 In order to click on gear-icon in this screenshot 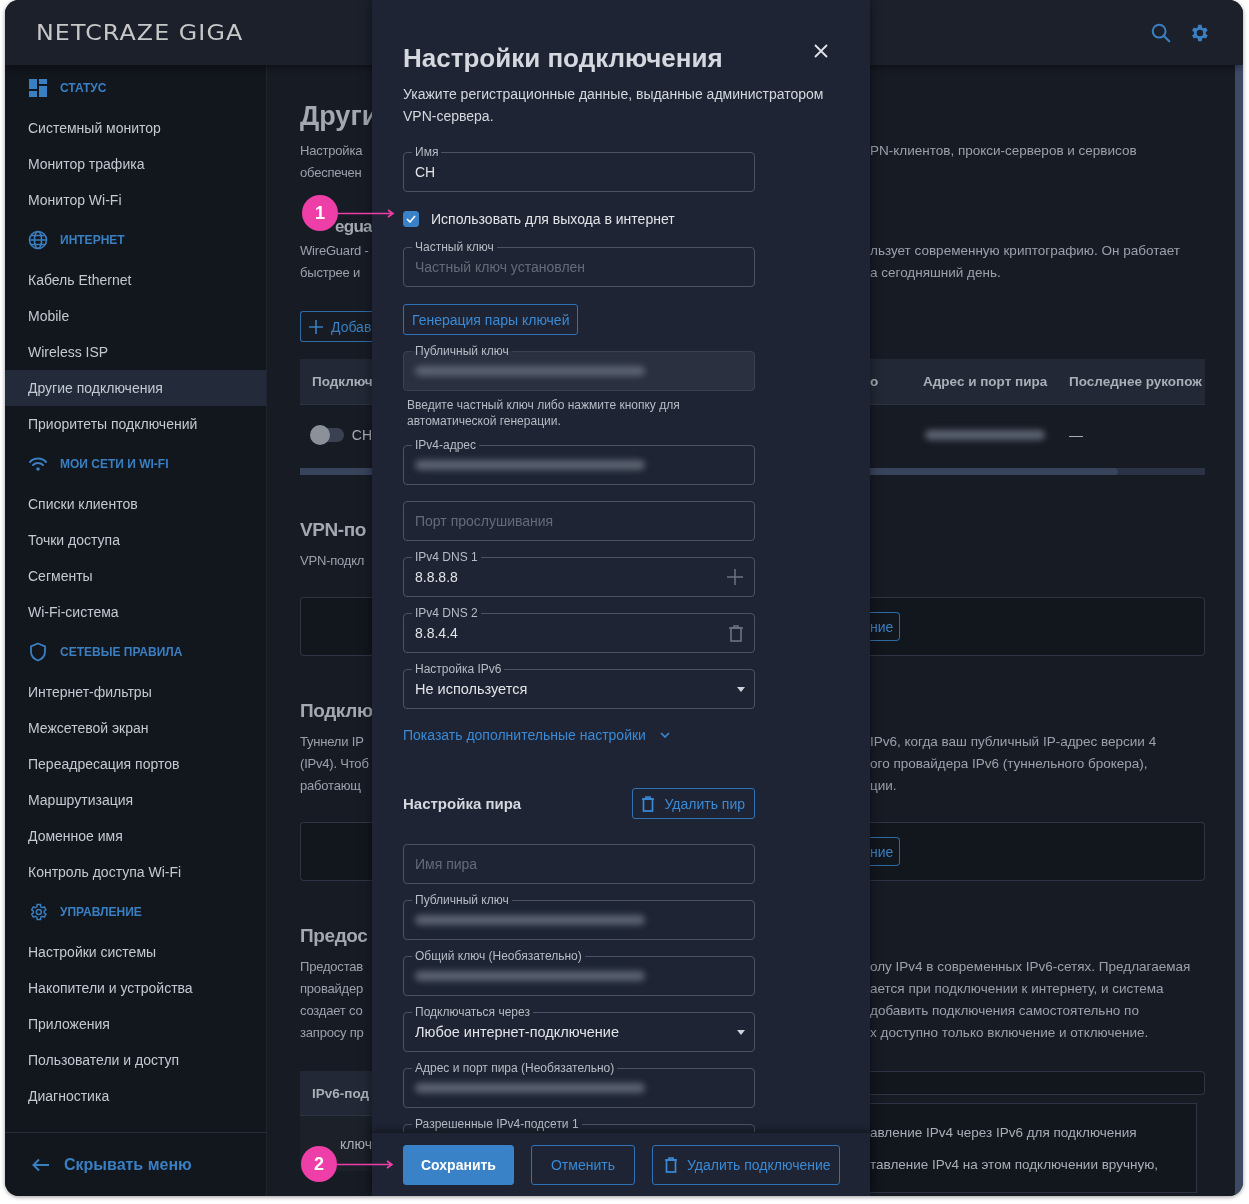, I will do `click(38, 912)`.